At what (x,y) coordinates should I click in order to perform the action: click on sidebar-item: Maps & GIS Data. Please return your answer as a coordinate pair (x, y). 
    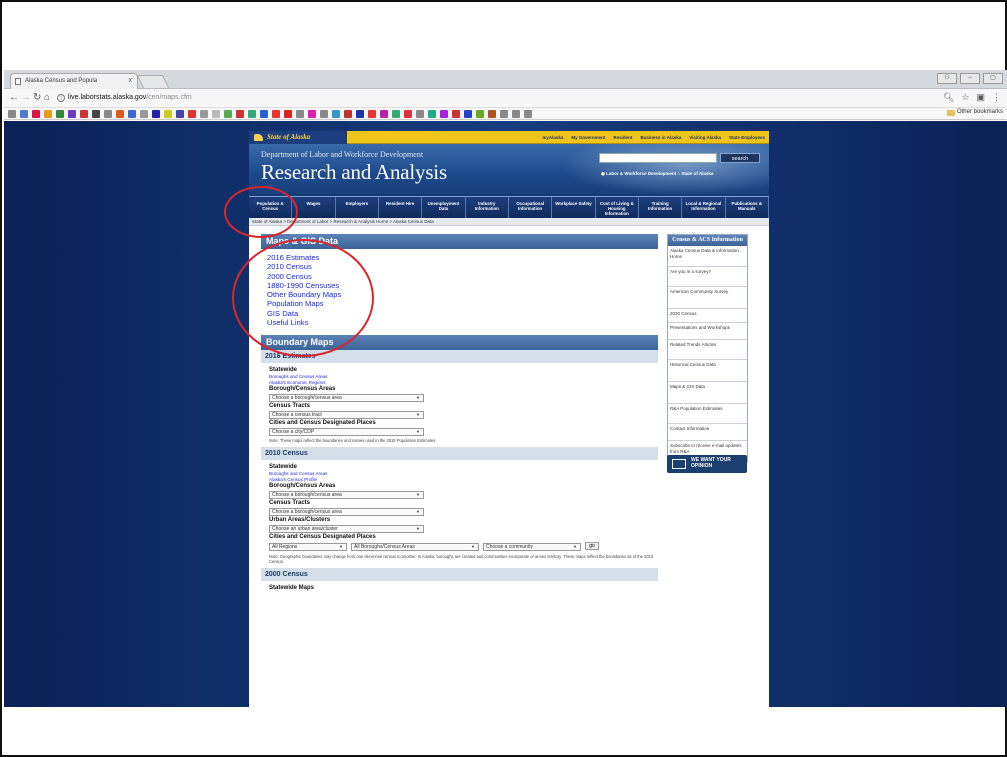
    Looking at the image, I should click on (707, 393).